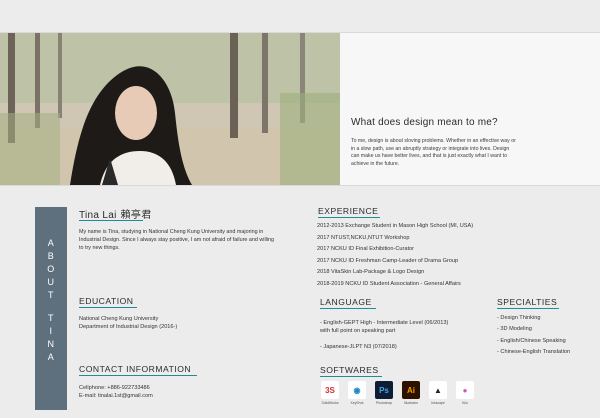 This screenshot has height=418, width=600. Describe the element at coordinates (534, 352) in the screenshot. I see `list-item: - Chinese-English Translation` at that location.